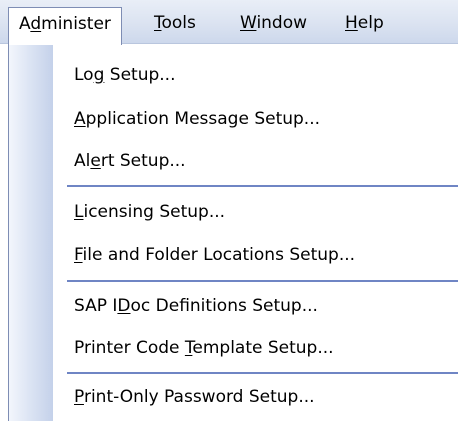 This screenshot has height=421, width=458. Describe the element at coordinates (124, 306) in the screenshot. I see `label-mnemonic: D` at that location.